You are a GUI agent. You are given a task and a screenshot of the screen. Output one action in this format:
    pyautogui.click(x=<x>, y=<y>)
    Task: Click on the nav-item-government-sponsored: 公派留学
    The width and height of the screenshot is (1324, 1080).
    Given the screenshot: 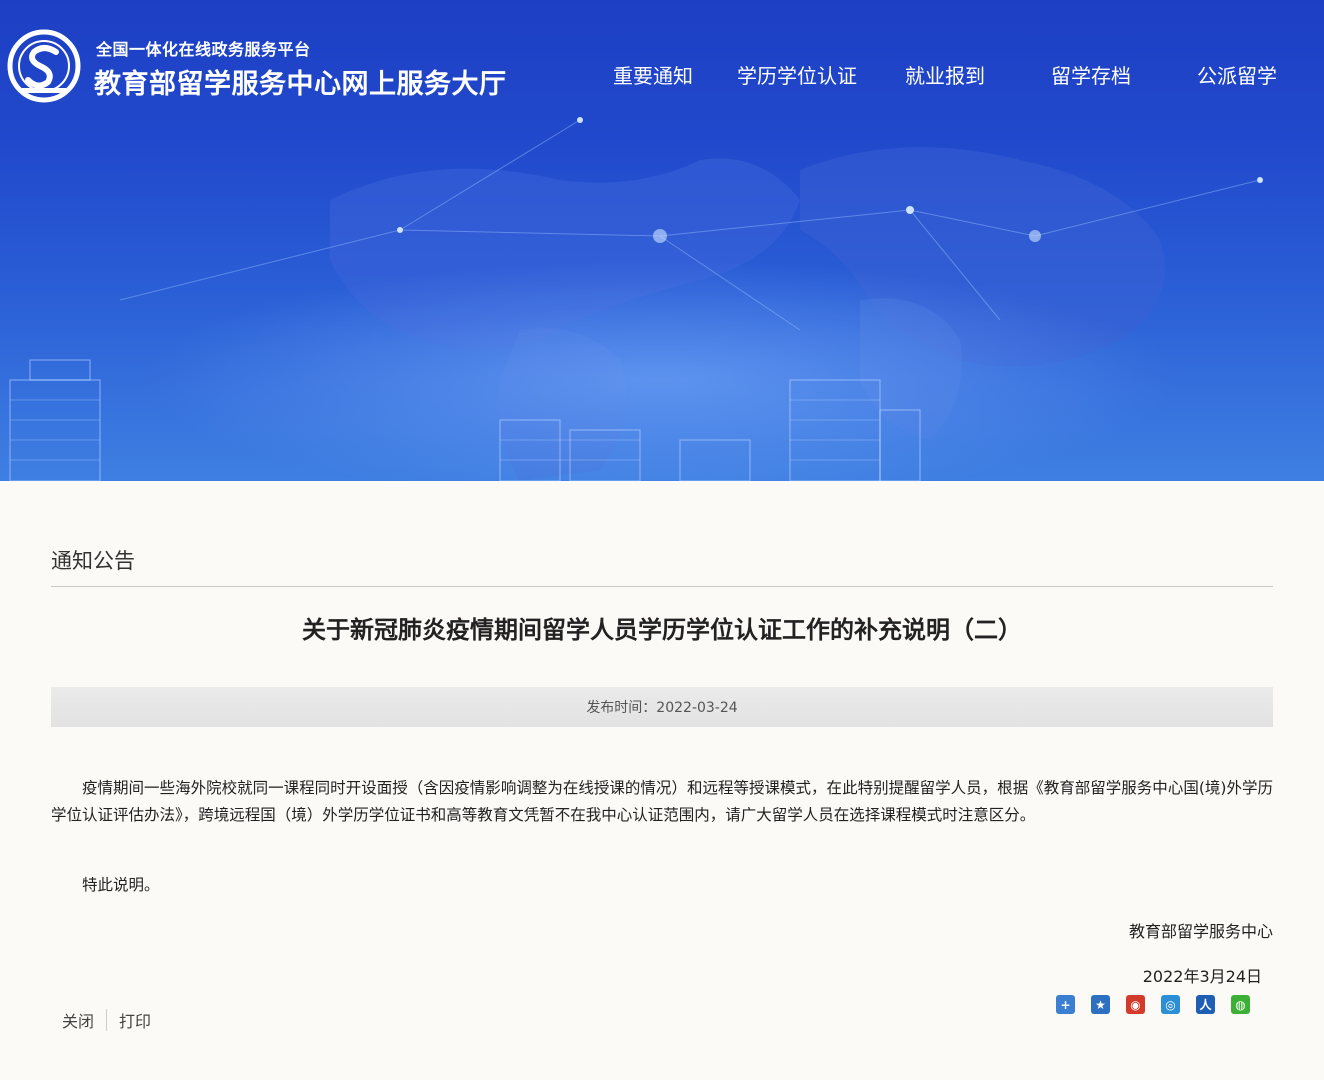 What is the action you would take?
    pyautogui.click(x=1237, y=74)
    